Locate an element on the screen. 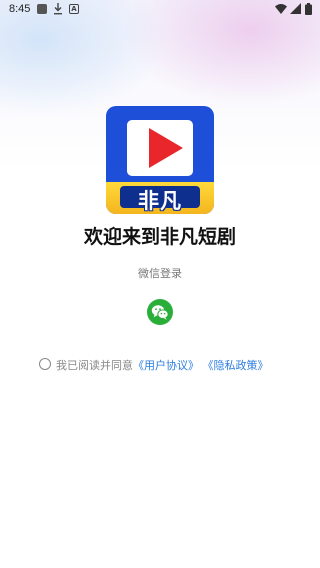 Image resolution: width=320 pixels, height=568 pixels. signal-icon is located at coordinates (295, 8).